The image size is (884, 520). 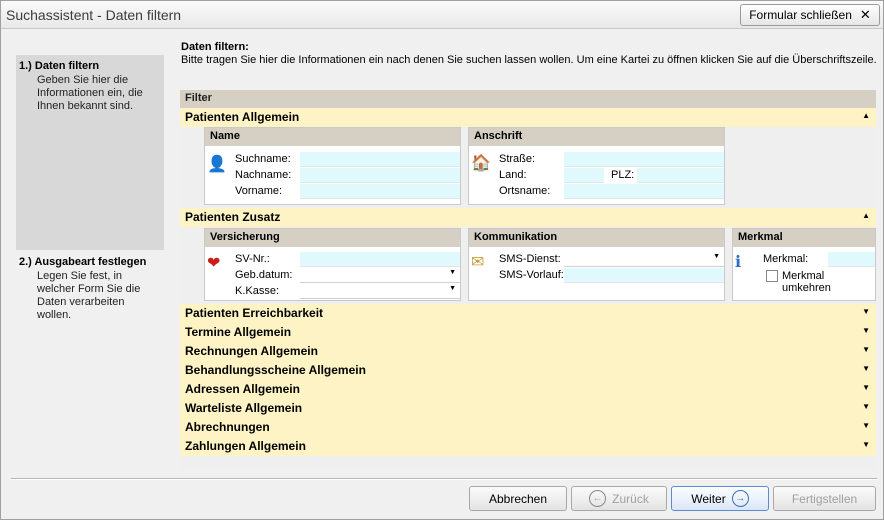 What do you see at coordinates (528, 389) in the screenshot?
I see `section-adressen-allgemein: Adressen Allgemein ▼` at bounding box center [528, 389].